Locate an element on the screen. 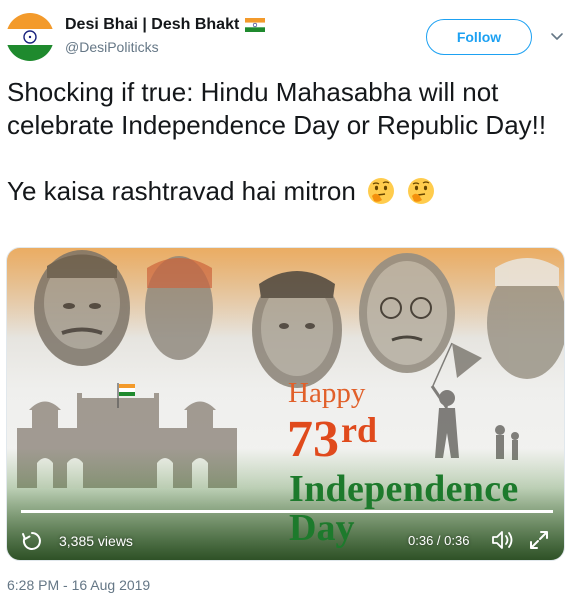 This screenshot has width=579, height=597. india-flag-avatar-icon is located at coordinates (30, 37).